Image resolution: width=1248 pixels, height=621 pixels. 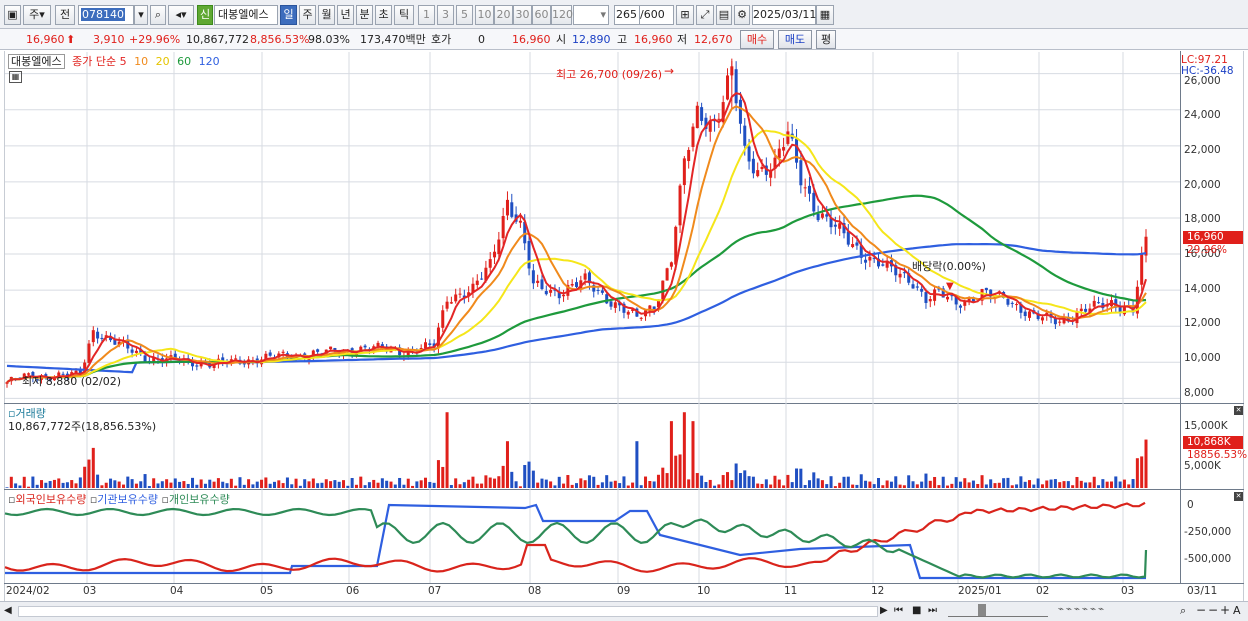 I want to click on chart-scrollbar: ◀ ▶ ⏮ ■ ⏭ ⌁⌁⌁⌁⌁⌁ ⌕ − − + A, so click(x=624, y=611).